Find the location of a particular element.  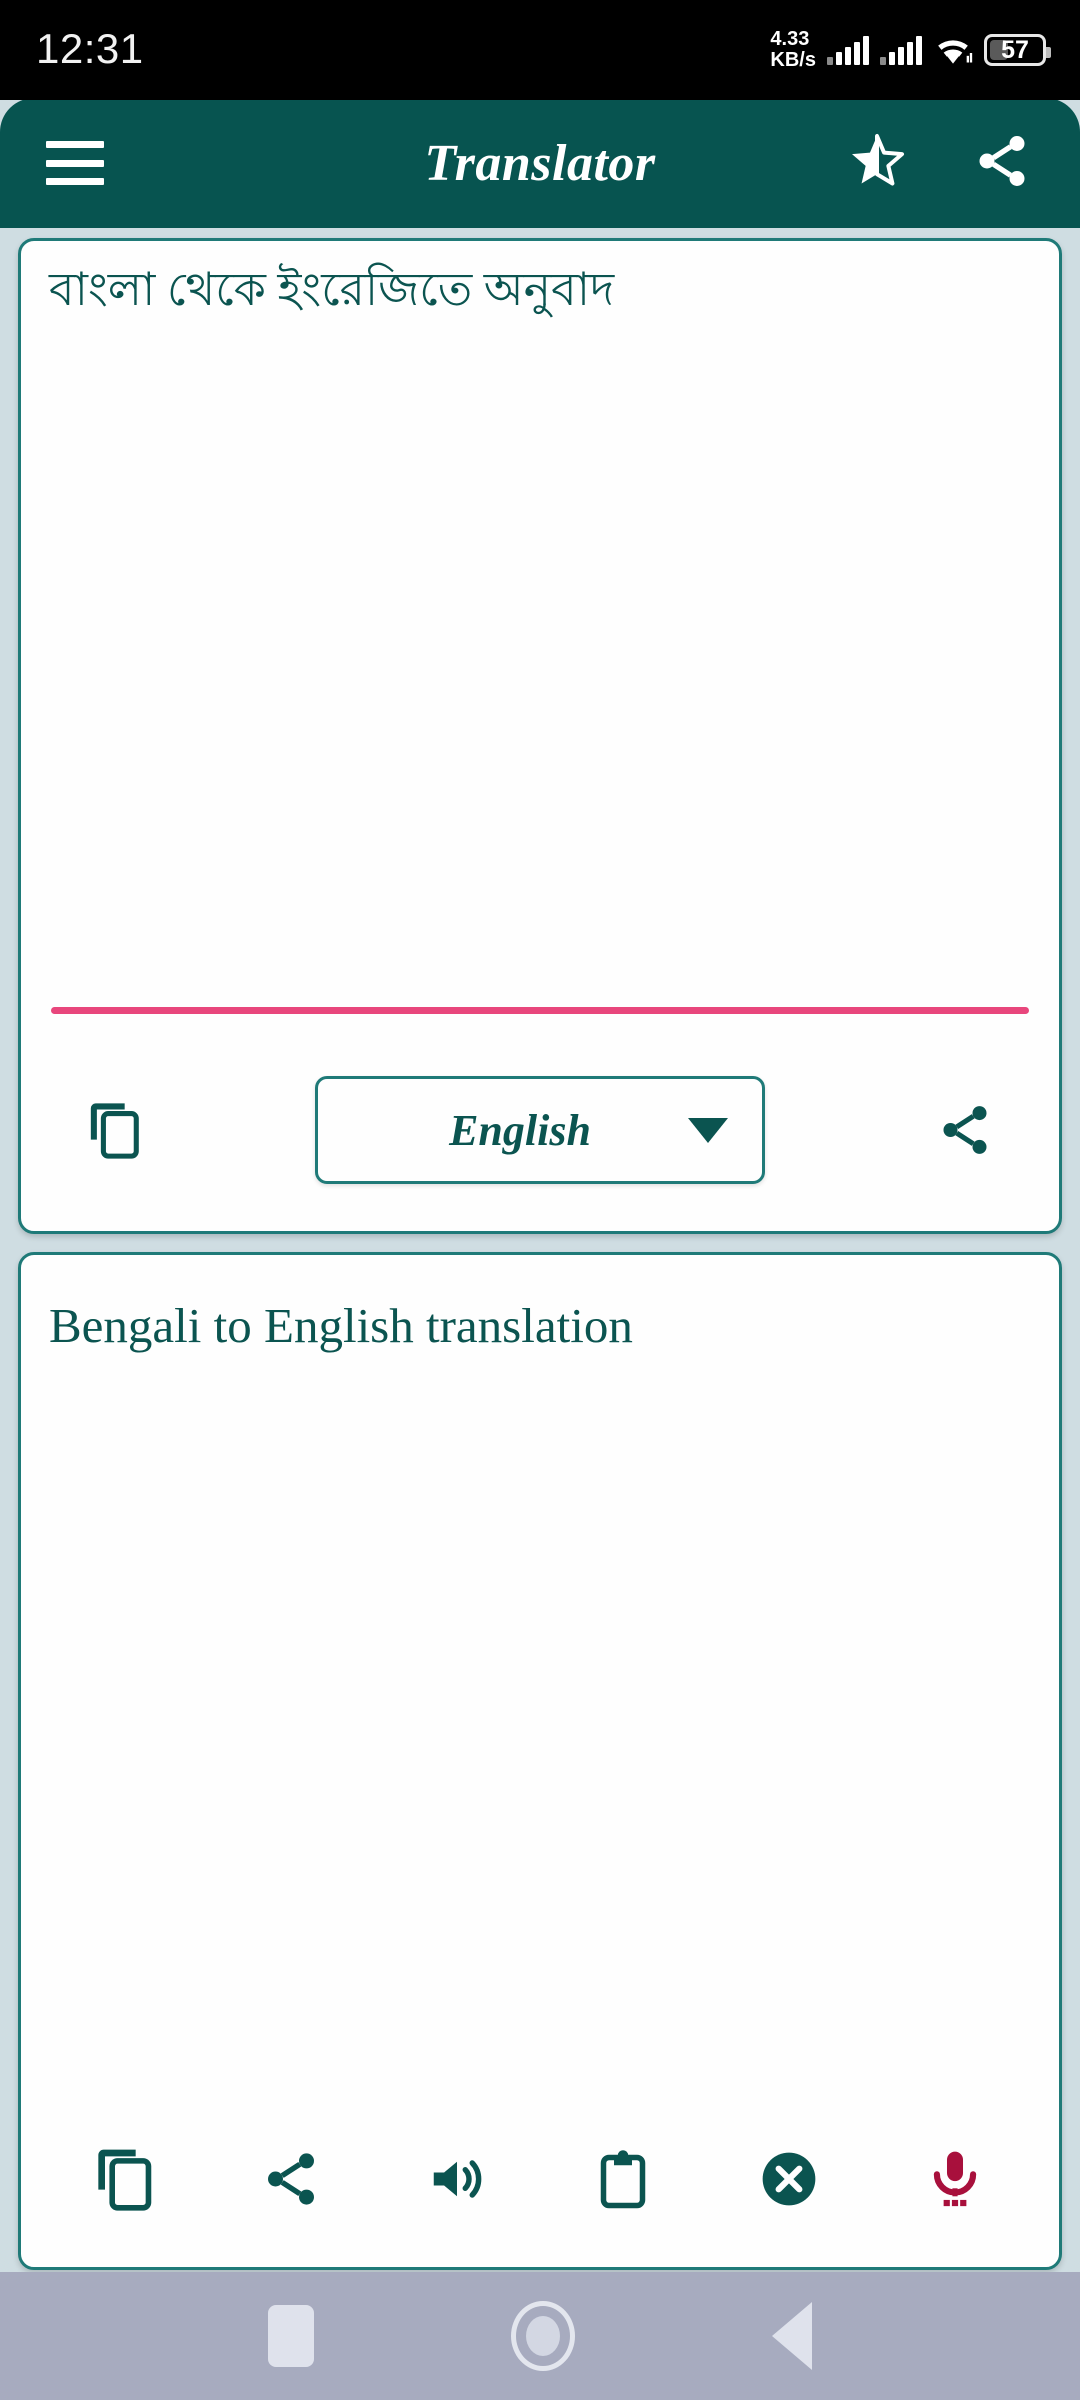

result-text-area: Bengali to English translation is located at coordinates (540, 1305).